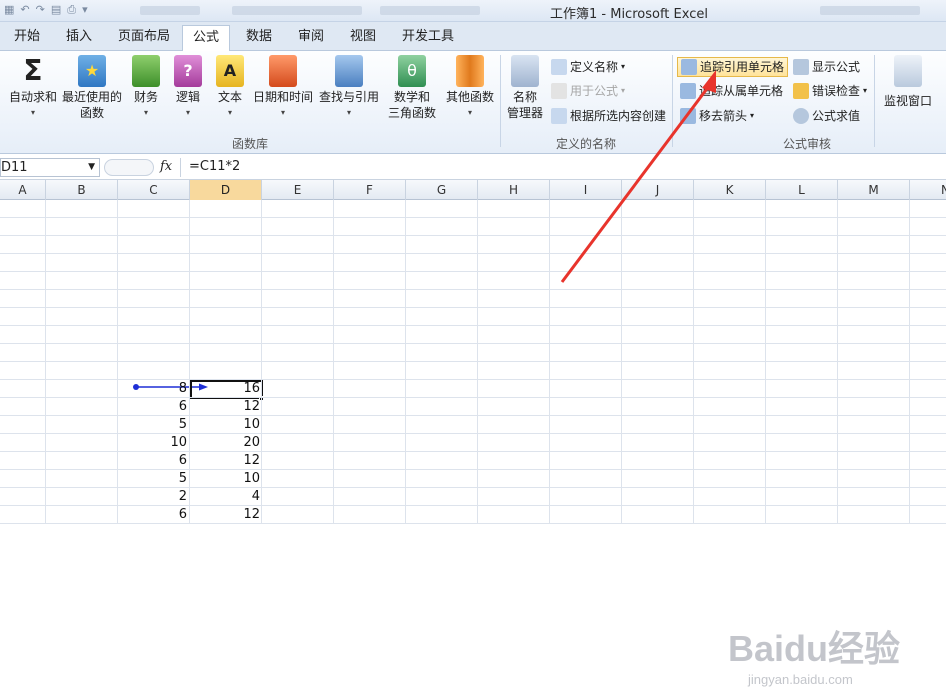 The height and width of the screenshot is (687, 946). I want to click on title-bar: ▦ ↶ ↷ ▤ ⎙ ▾ 工作簿1 - Microsoft Excel, so click(473, 11).